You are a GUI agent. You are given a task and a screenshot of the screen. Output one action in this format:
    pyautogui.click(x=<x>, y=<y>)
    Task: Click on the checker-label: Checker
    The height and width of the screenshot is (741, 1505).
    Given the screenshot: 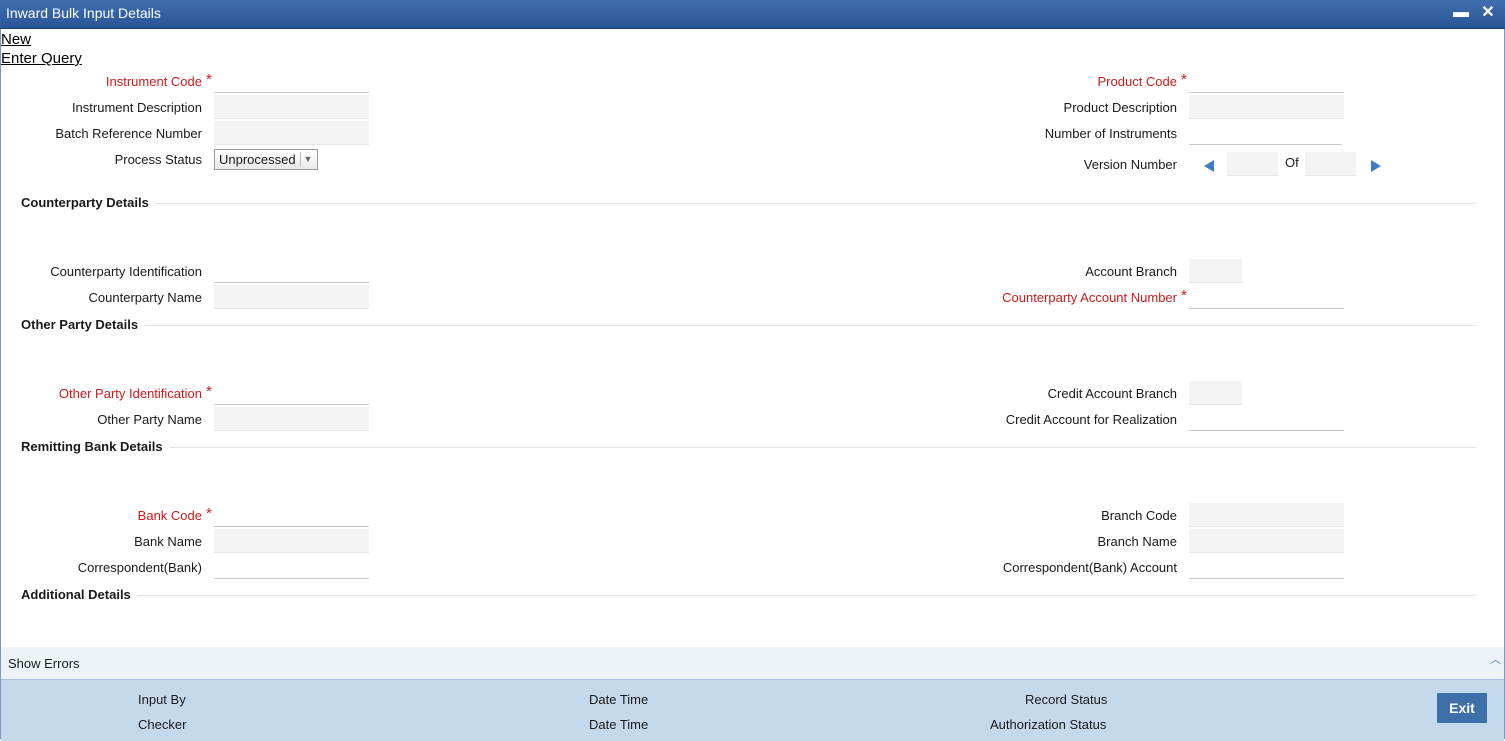 What is the action you would take?
    pyautogui.click(x=162, y=724)
    